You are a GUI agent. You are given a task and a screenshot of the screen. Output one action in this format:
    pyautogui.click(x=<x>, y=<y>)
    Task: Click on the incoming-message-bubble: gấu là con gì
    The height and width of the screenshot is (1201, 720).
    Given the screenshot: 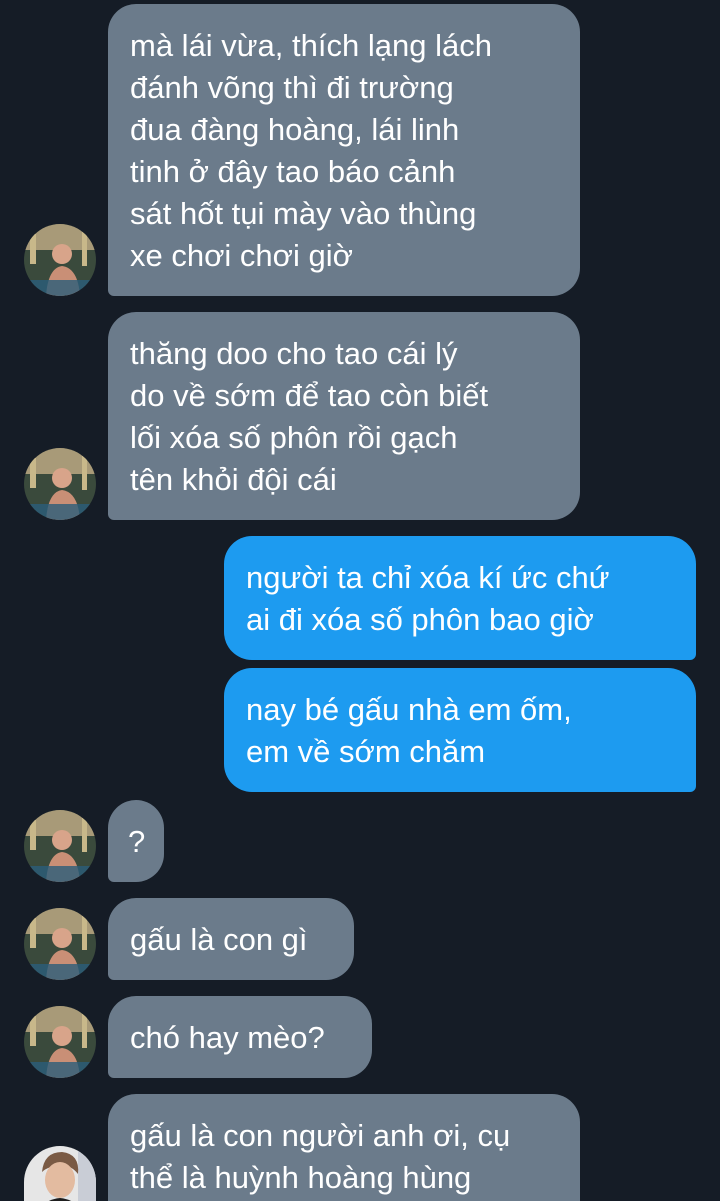 What is the action you would take?
    pyautogui.click(x=231, y=939)
    